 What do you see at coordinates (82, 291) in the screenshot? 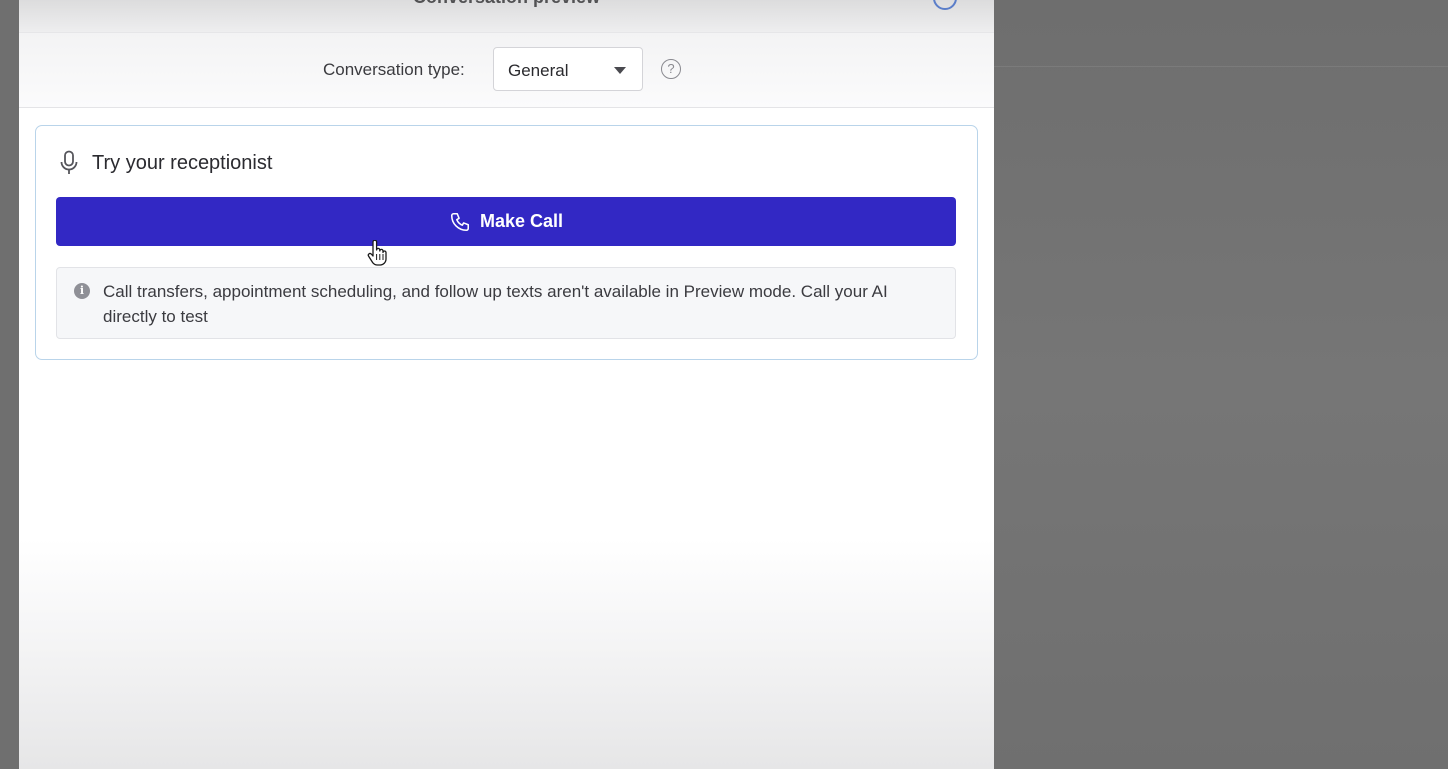
I see `info-icon: i` at bounding box center [82, 291].